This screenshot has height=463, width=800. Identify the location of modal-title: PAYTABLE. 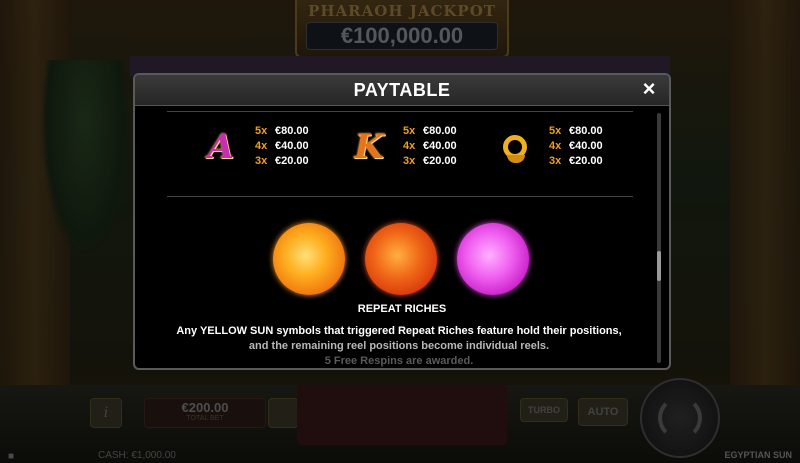
(402, 90).